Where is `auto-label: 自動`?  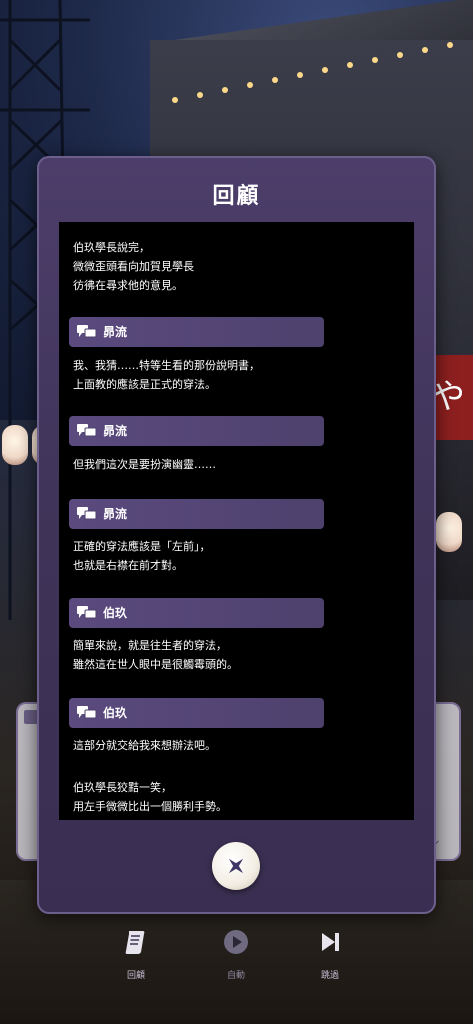
auto-label: 自動 is located at coordinates (235, 976).